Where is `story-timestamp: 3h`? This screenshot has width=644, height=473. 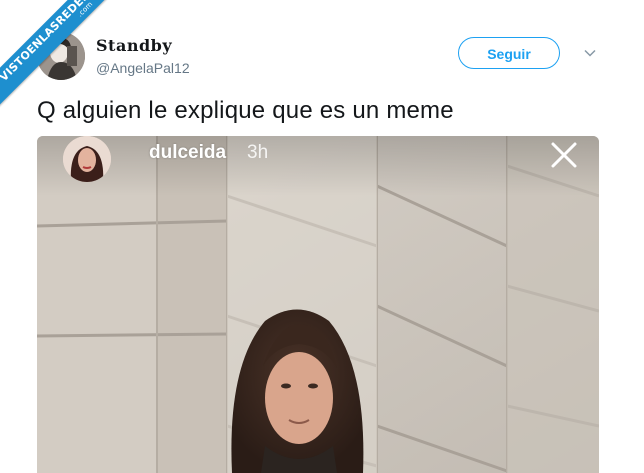 story-timestamp: 3h is located at coordinates (258, 152).